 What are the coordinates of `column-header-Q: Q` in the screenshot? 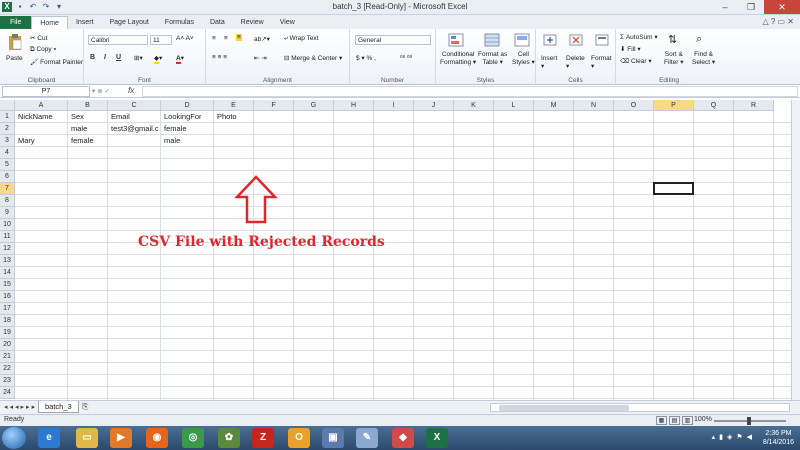 It's located at (714, 105).